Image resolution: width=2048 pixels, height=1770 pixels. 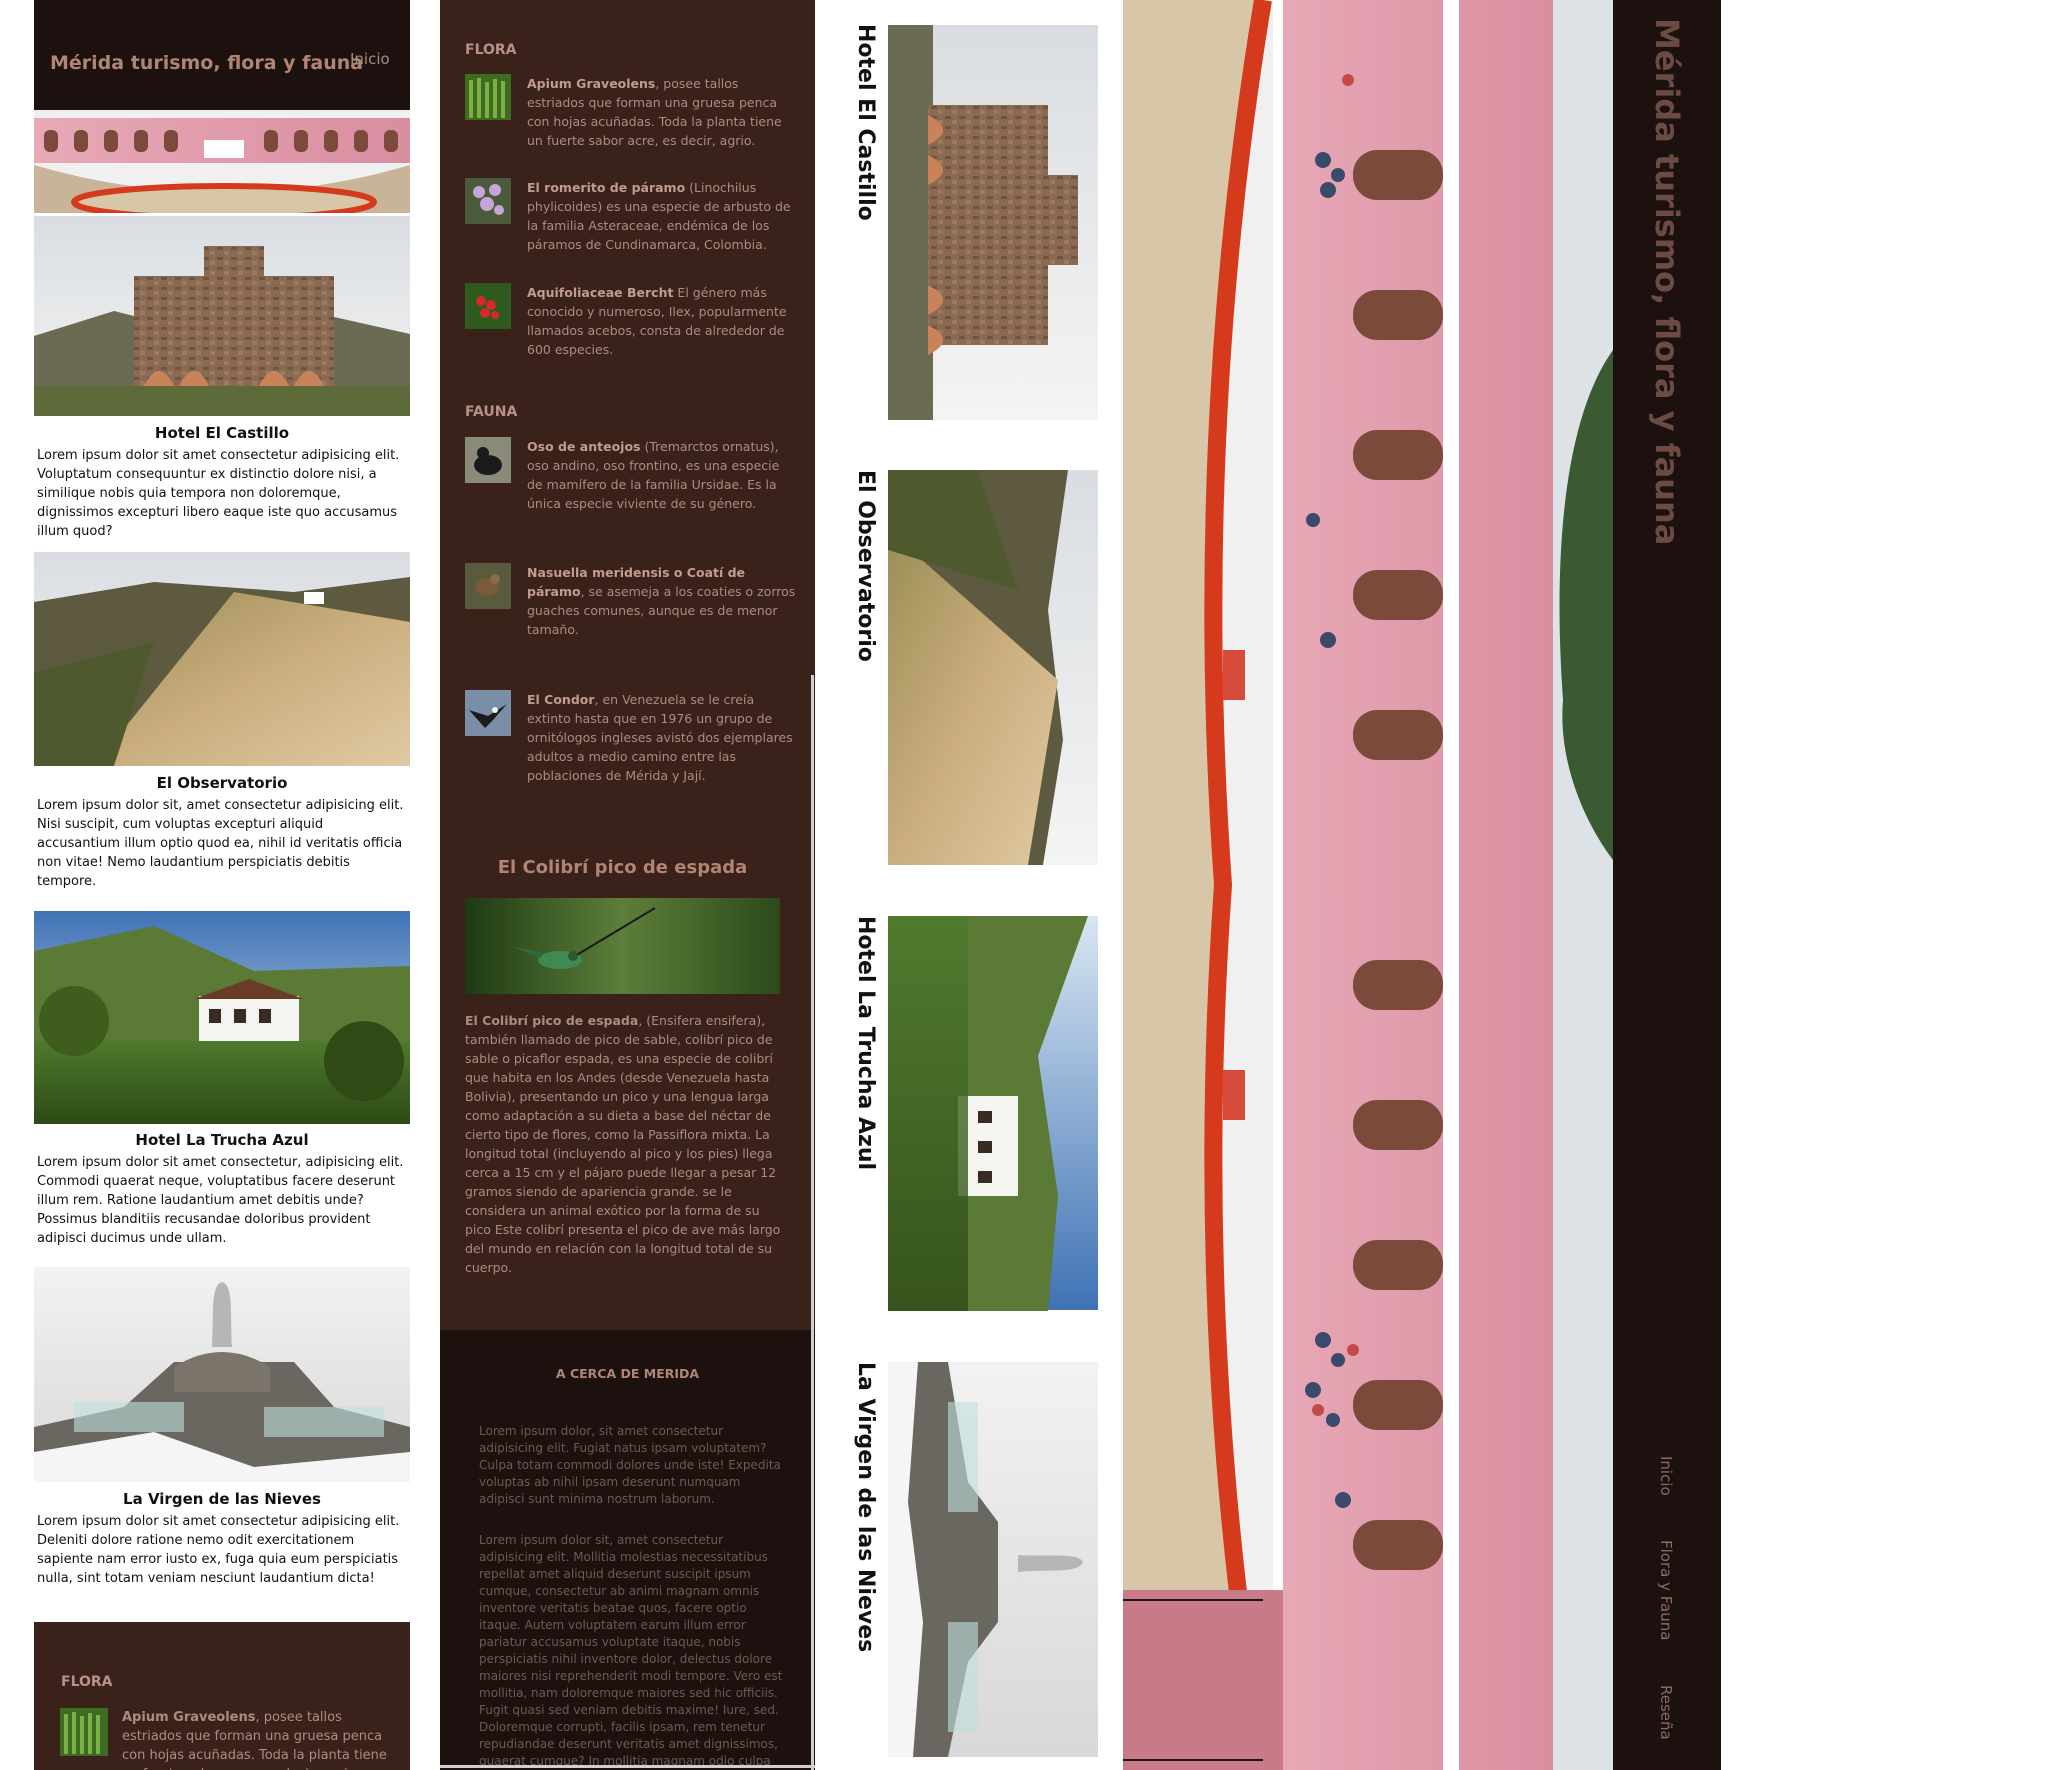 What do you see at coordinates (993, 222) in the screenshot?
I see `gallery-image-castillo` at bounding box center [993, 222].